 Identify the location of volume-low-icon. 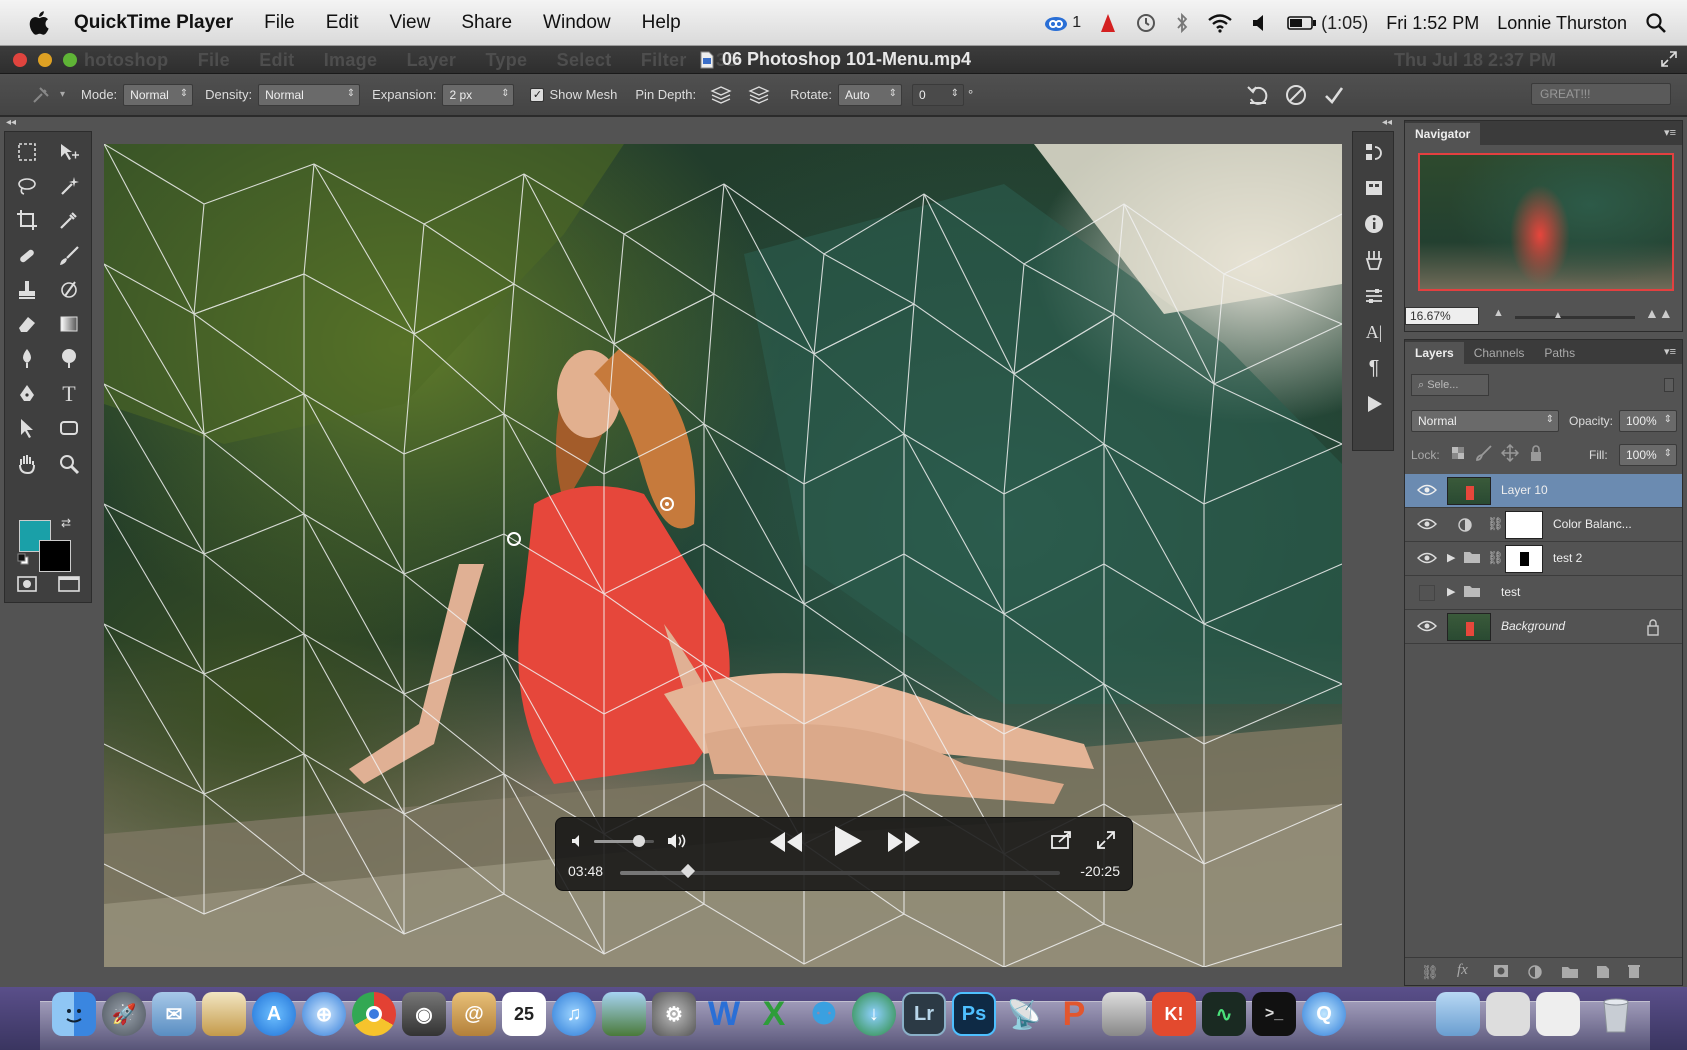
(578, 843).